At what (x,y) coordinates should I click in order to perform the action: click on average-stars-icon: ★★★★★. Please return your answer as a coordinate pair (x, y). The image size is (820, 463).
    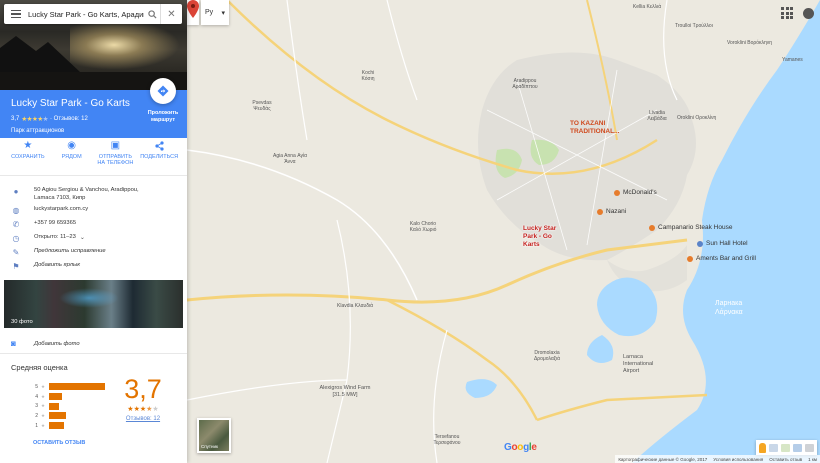
    Looking at the image, I should click on (143, 409).